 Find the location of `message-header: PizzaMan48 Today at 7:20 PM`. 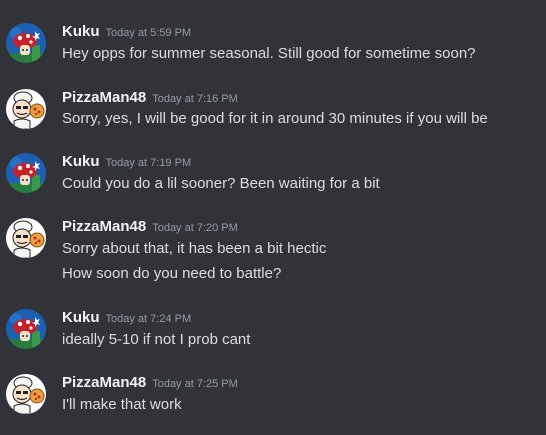

message-header: PizzaMan48 Today at 7:20 PM is located at coordinates (150, 227).